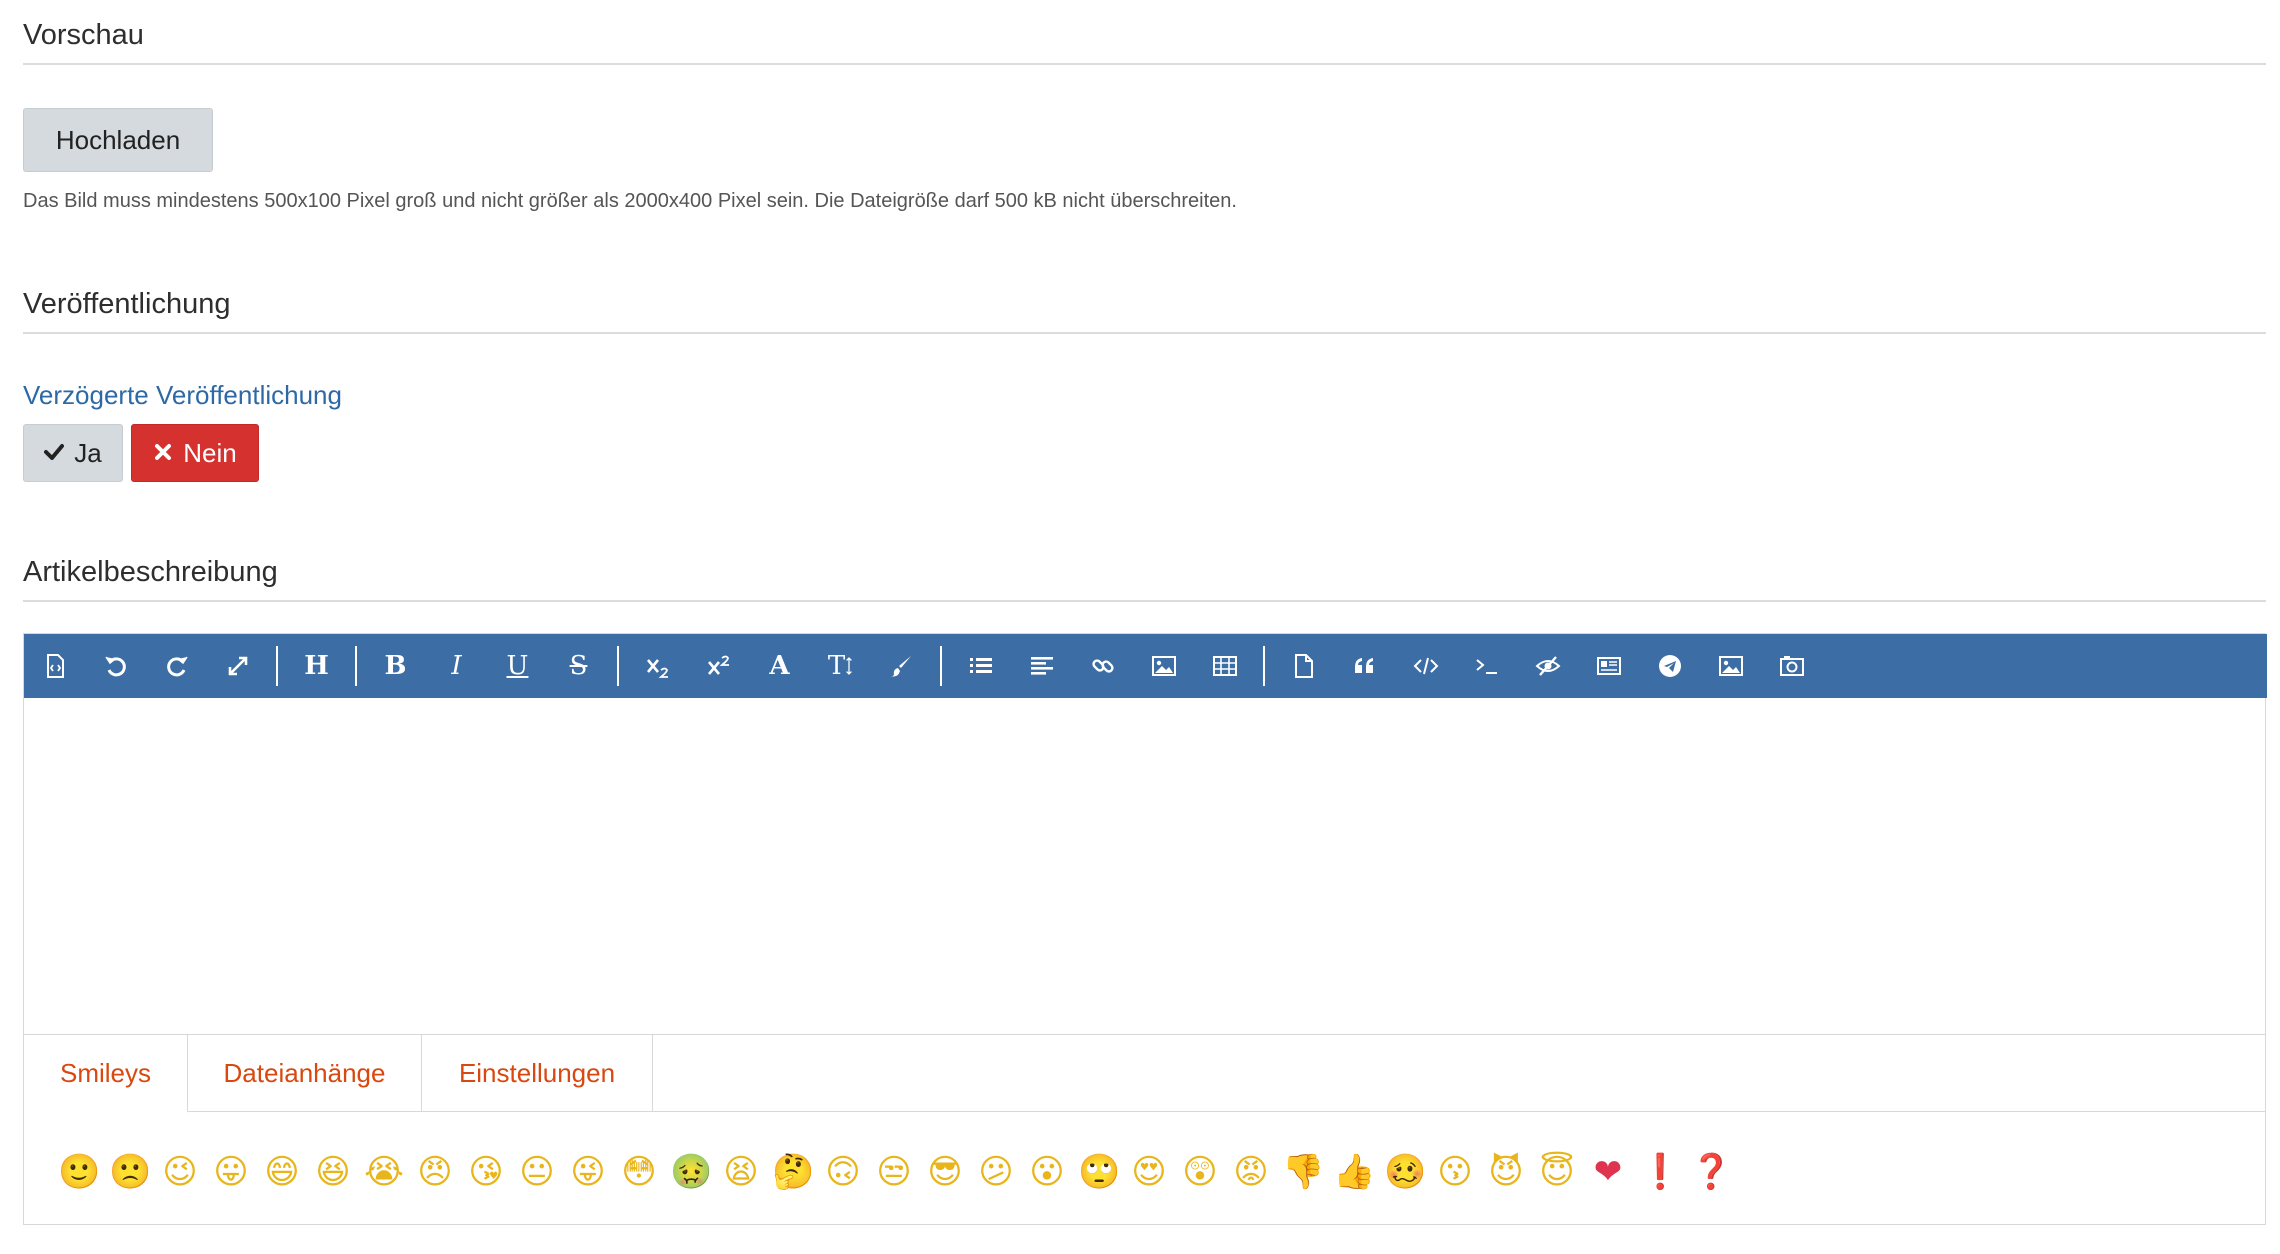  What do you see at coordinates (1200, 1172) in the screenshot?
I see `smiley-icon: 😲` at bounding box center [1200, 1172].